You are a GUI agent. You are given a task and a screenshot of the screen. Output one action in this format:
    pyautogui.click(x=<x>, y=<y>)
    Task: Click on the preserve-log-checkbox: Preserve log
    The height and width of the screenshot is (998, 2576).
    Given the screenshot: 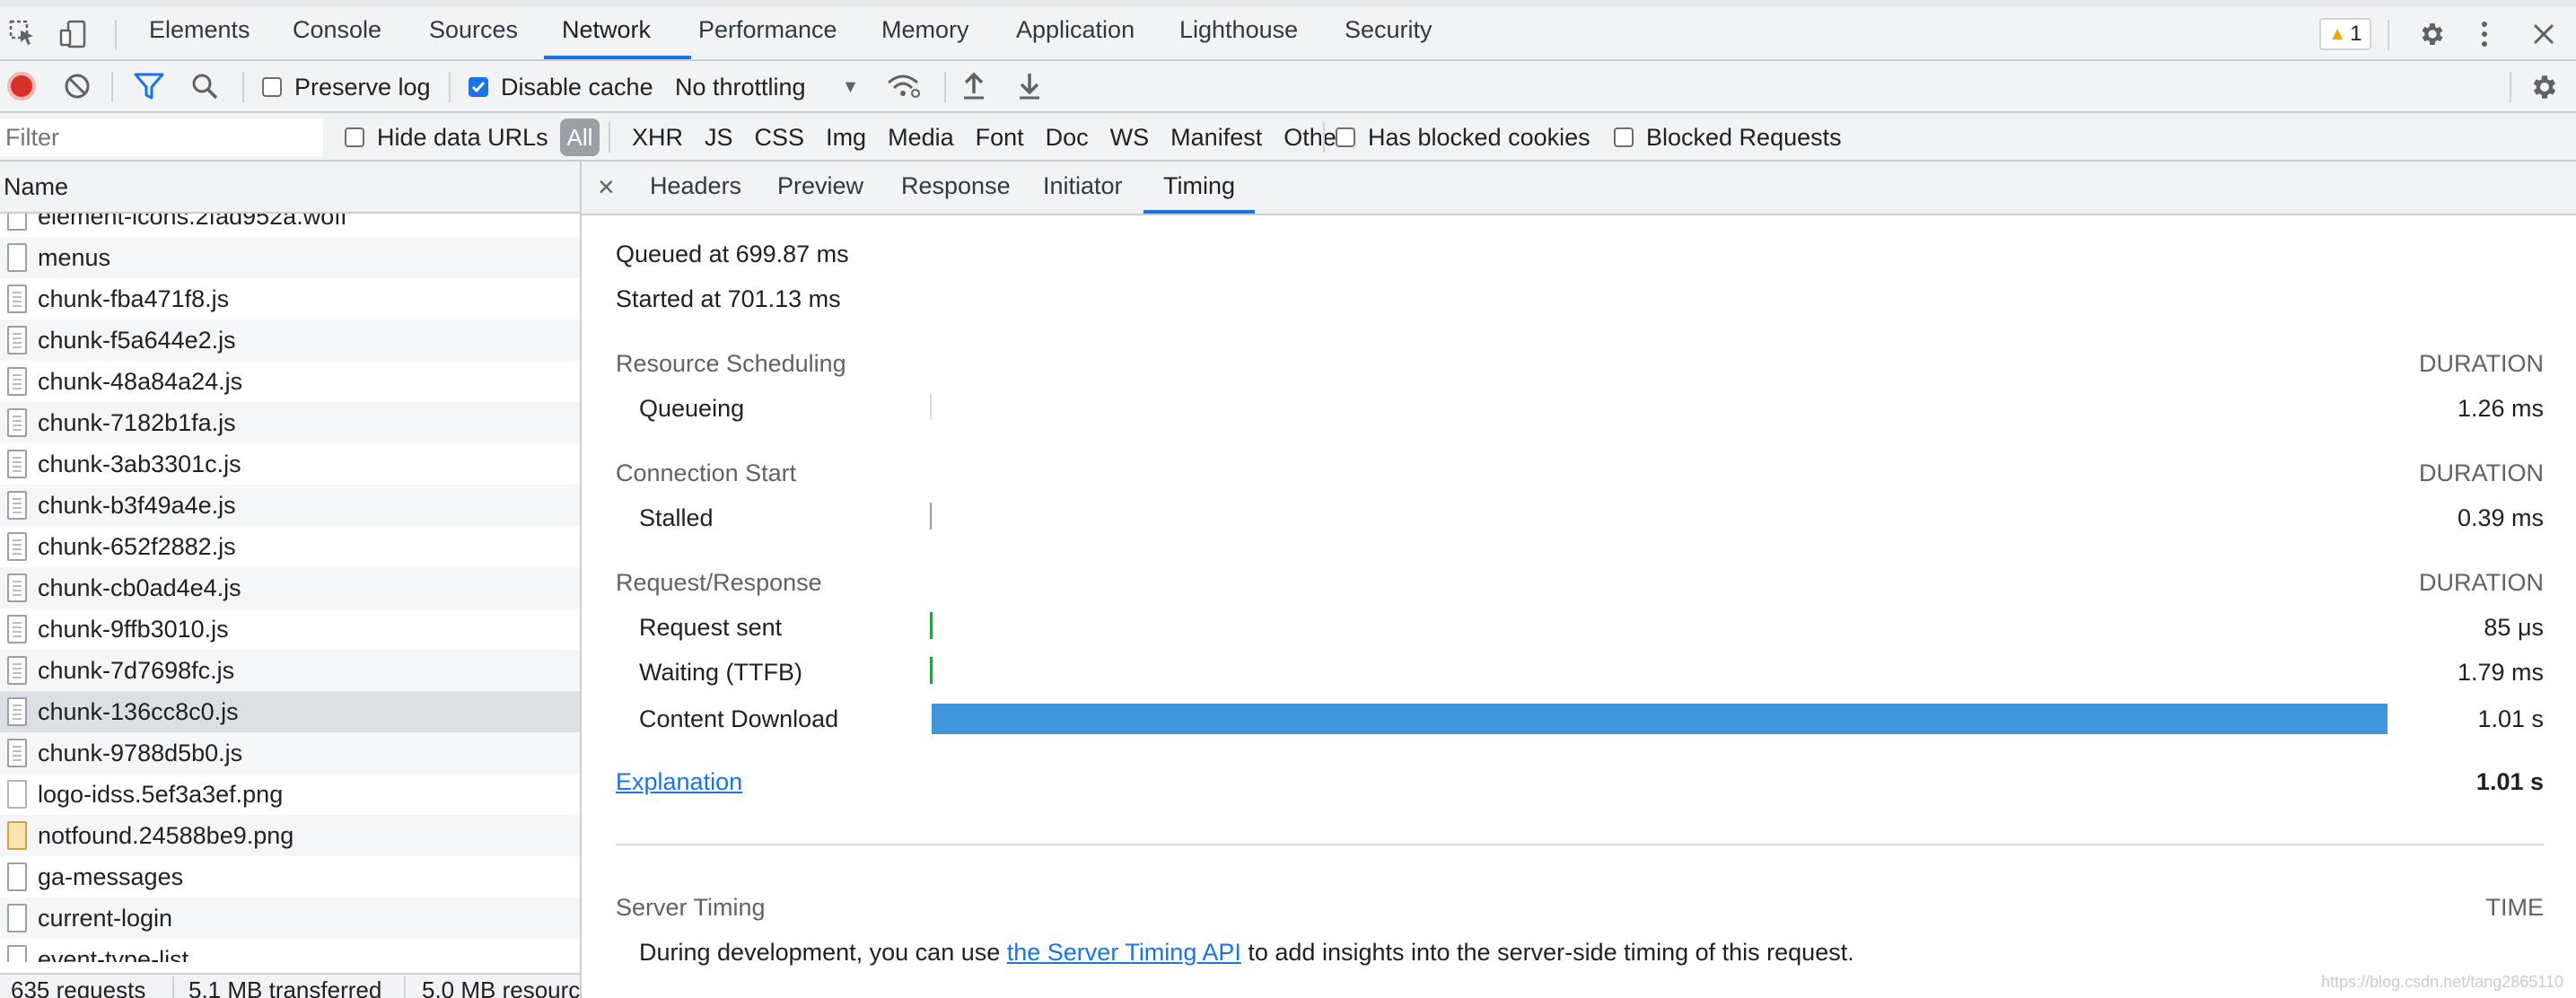 What is the action you would take?
    pyautogui.click(x=346, y=87)
    